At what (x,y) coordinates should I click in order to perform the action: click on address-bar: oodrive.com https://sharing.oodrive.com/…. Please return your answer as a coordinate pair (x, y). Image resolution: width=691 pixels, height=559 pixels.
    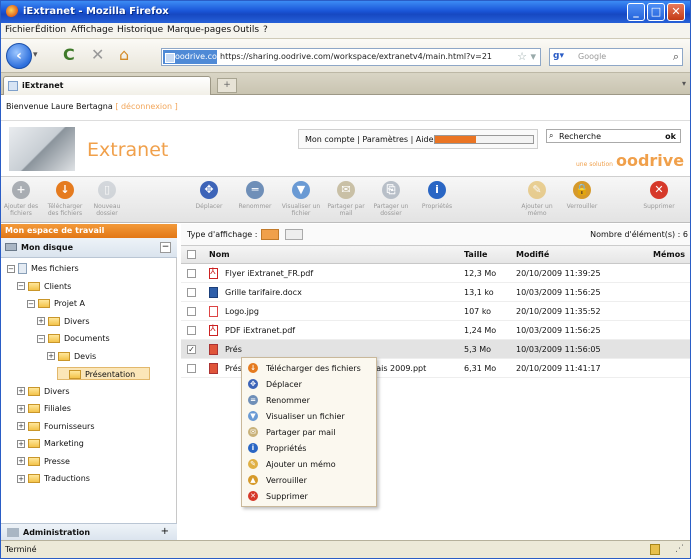
    Looking at the image, I should click on (351, 57).